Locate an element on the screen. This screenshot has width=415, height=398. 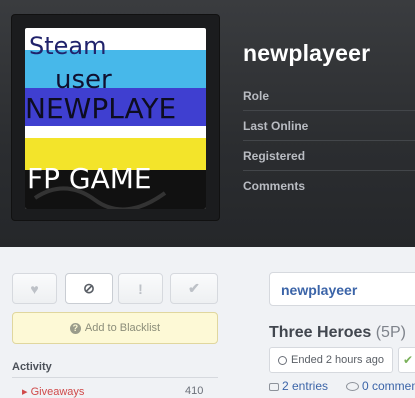
activity-heading: Activity is located at coordinates (32, 367).